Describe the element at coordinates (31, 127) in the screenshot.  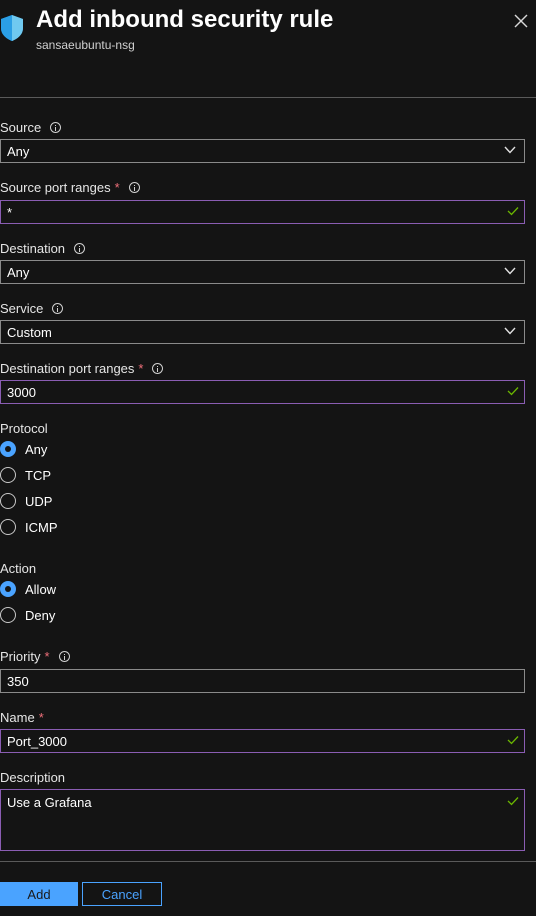
I see `source-label: Source` at that location.